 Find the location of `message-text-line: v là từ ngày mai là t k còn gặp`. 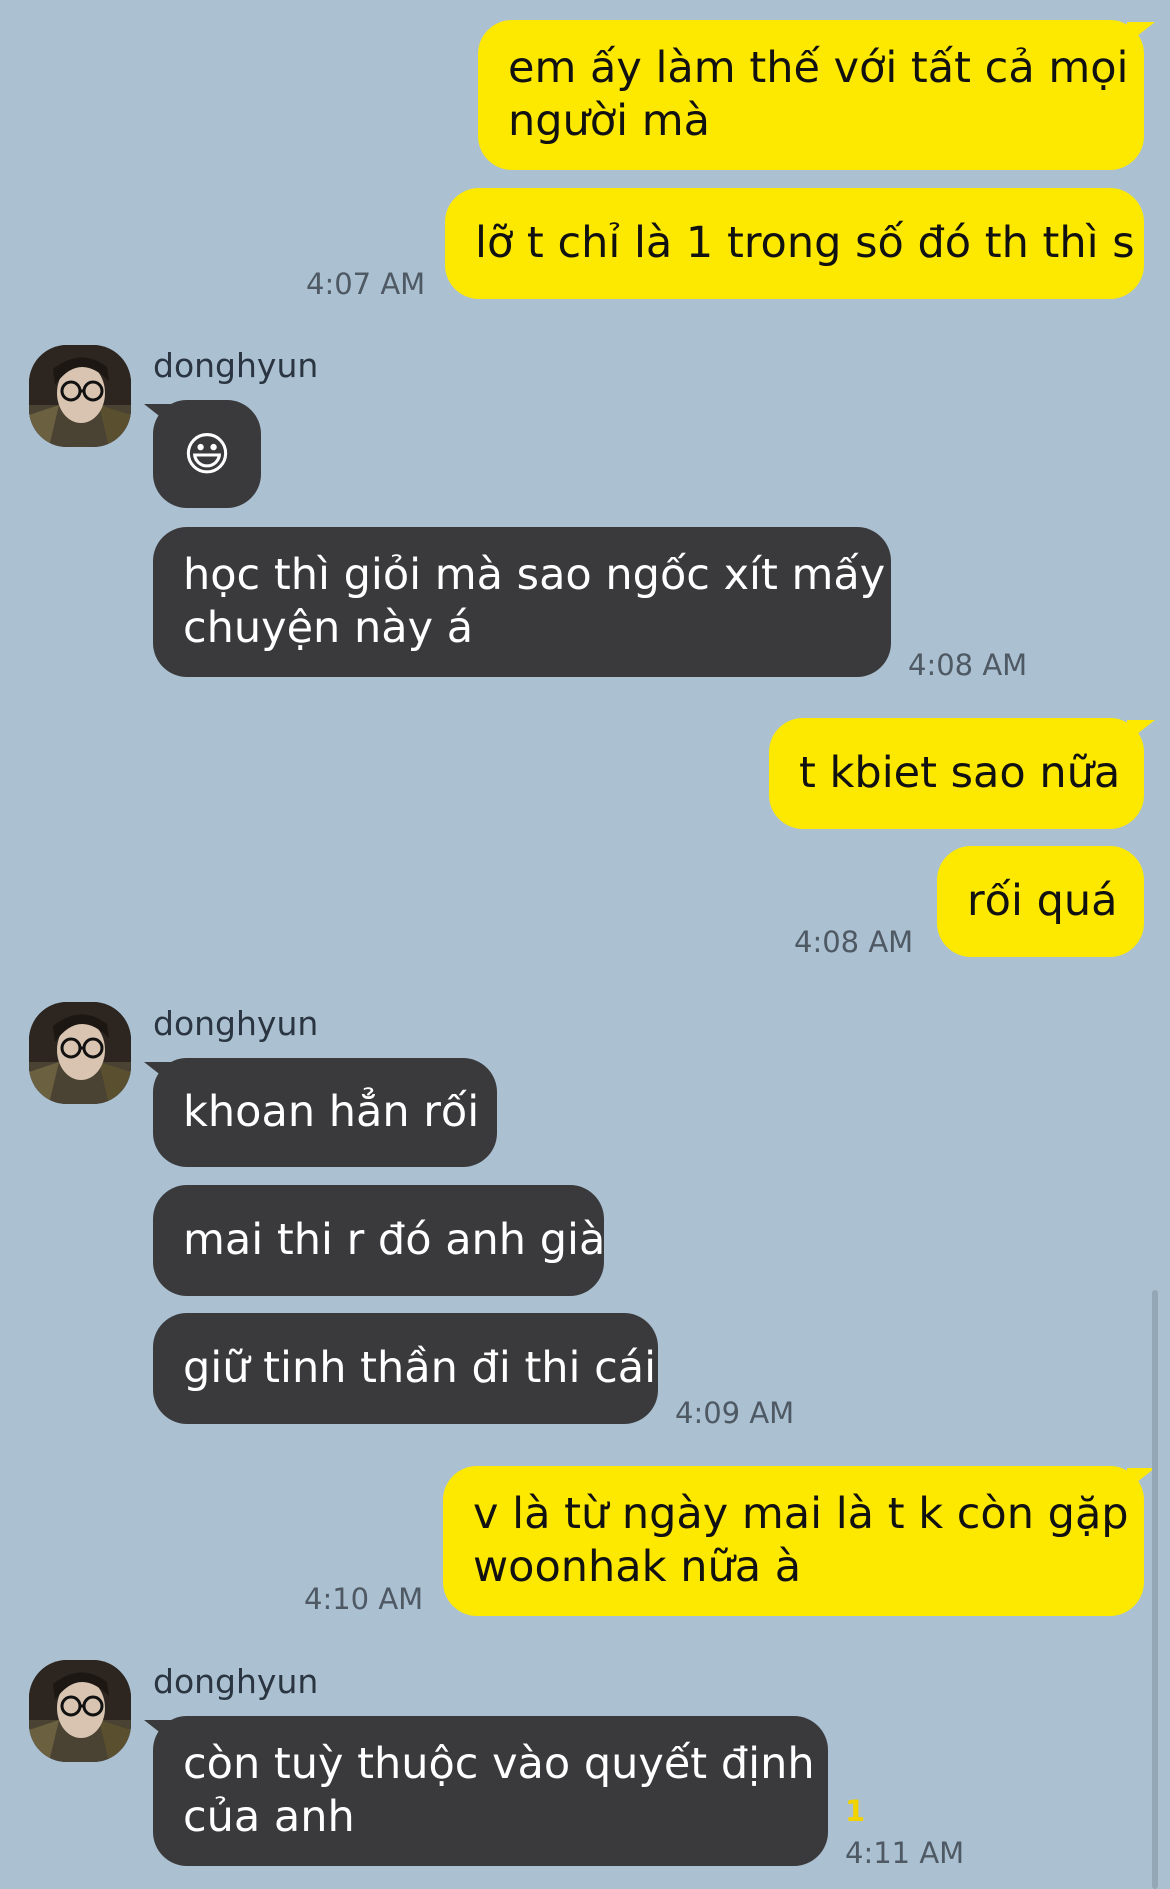

message-text-line: v là từ ngày mai là t k còn gặp is located at coordinates (801, 1514).